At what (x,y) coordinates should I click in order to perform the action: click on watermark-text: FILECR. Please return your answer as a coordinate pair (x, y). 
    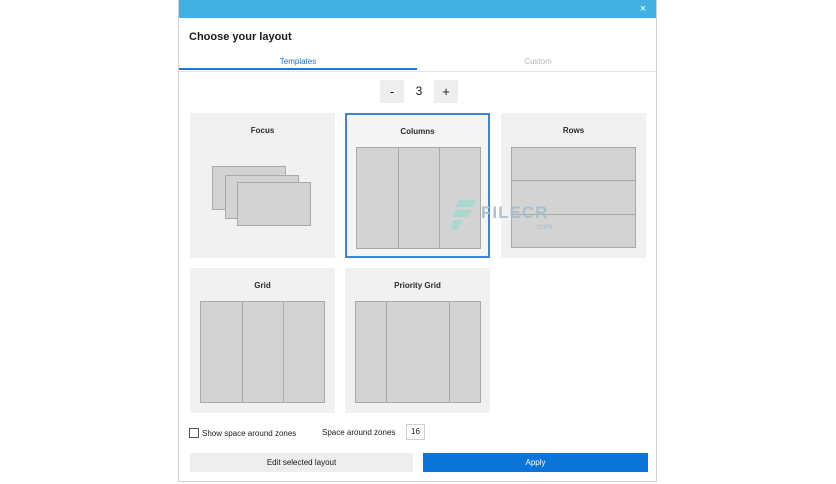
    Looking at the image, I should click on (515, 212).